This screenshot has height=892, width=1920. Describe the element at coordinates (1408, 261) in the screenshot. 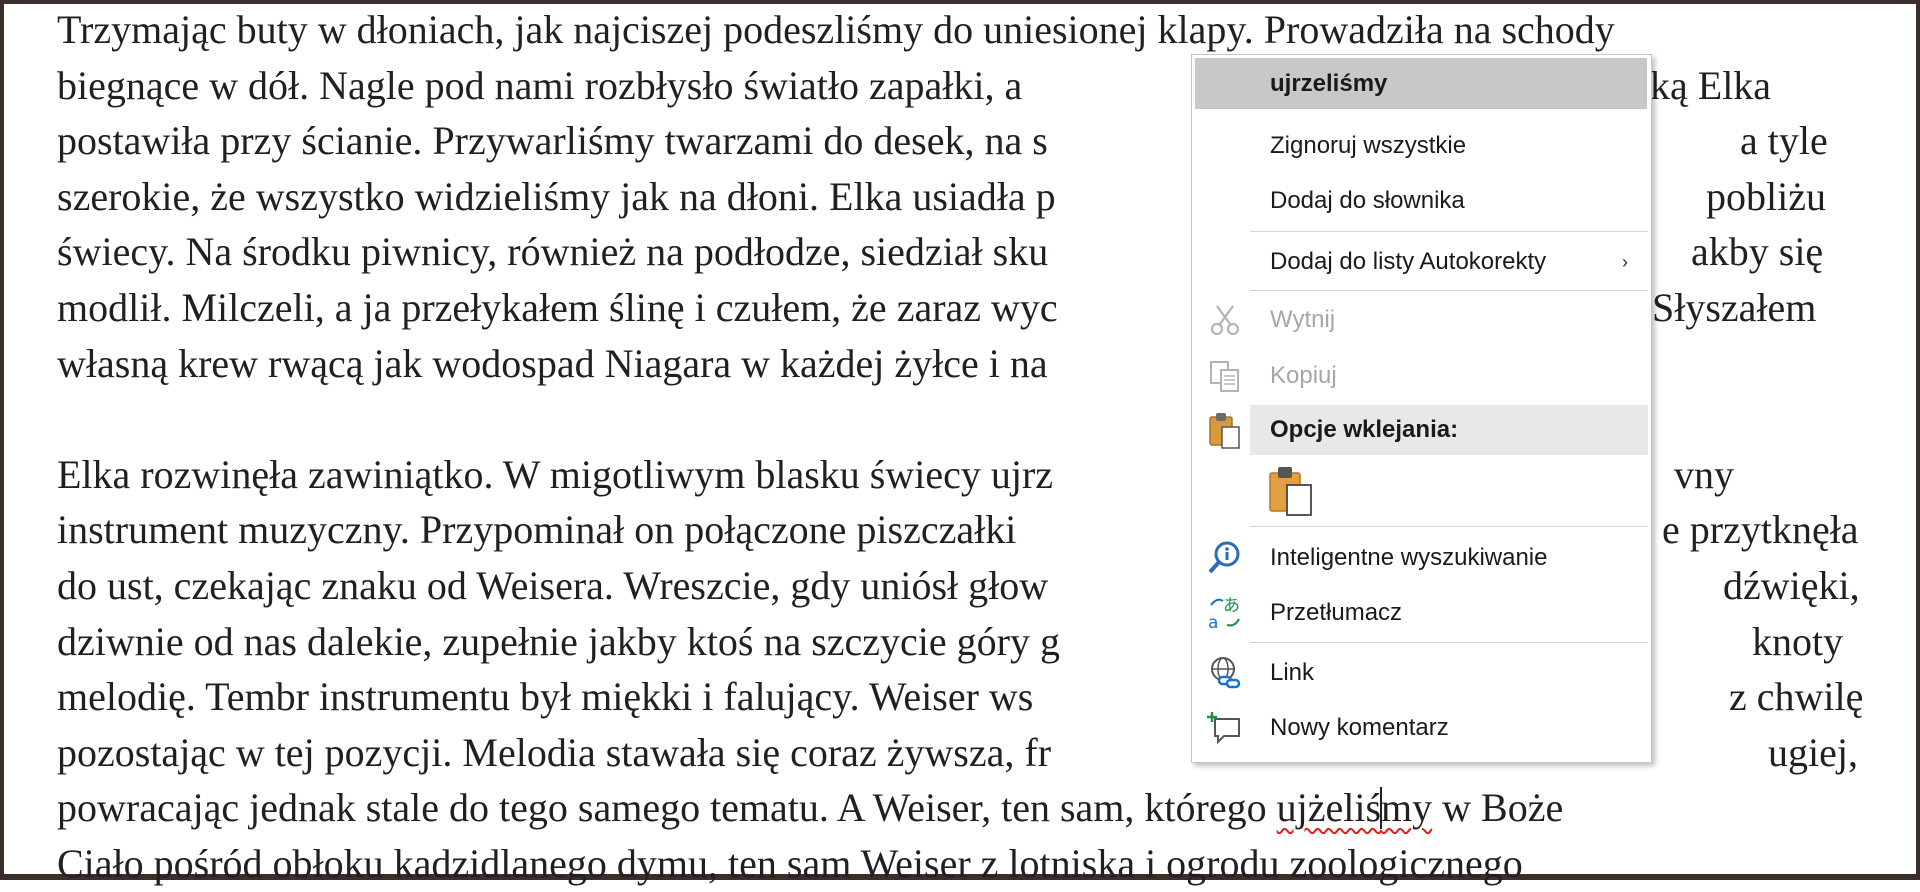

I see `add-to-autocorrect-label: Dodaj do listy Autokorekty` at that location.